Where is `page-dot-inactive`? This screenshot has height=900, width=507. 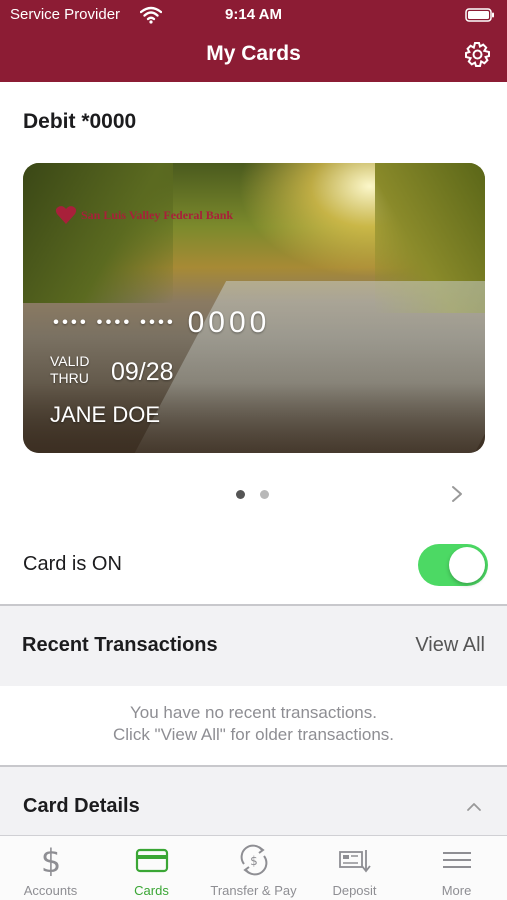 page-dot-inactive is located at coordinates (264, 494).